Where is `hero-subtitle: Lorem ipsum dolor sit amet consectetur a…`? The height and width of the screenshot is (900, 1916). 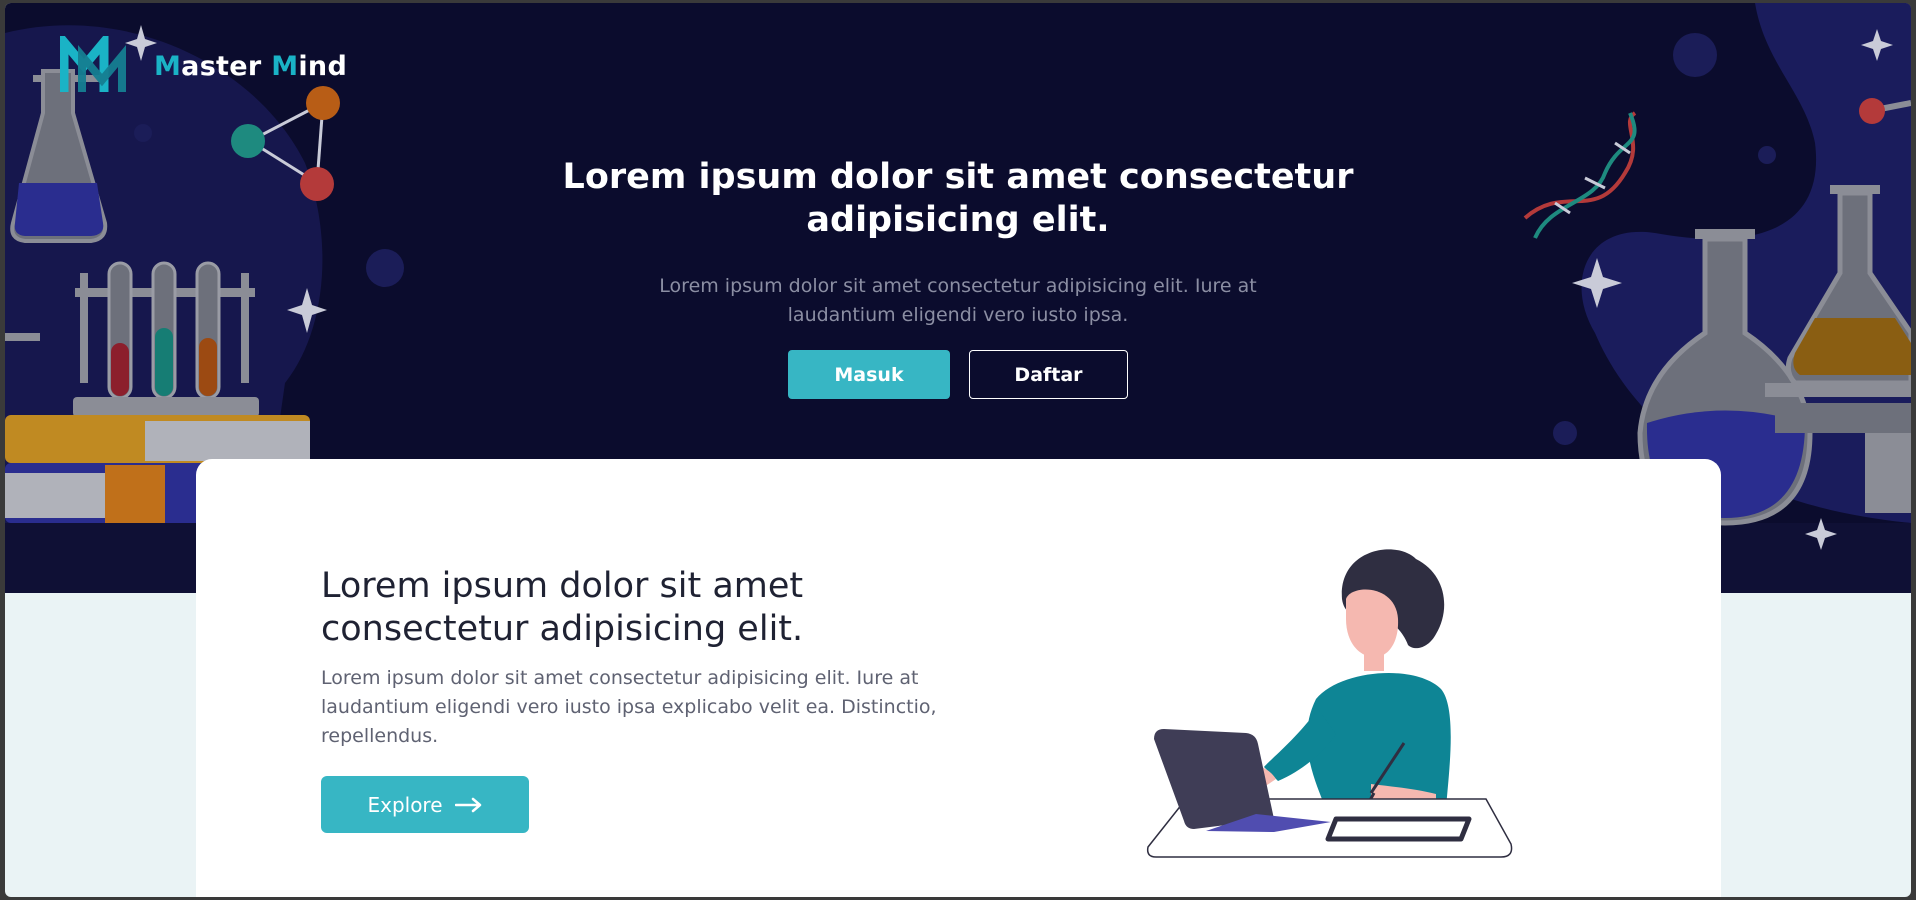 hero-subtitle: Lorem ipsum dolor sit amet consectetur a… is located at coordinates (958, 300).